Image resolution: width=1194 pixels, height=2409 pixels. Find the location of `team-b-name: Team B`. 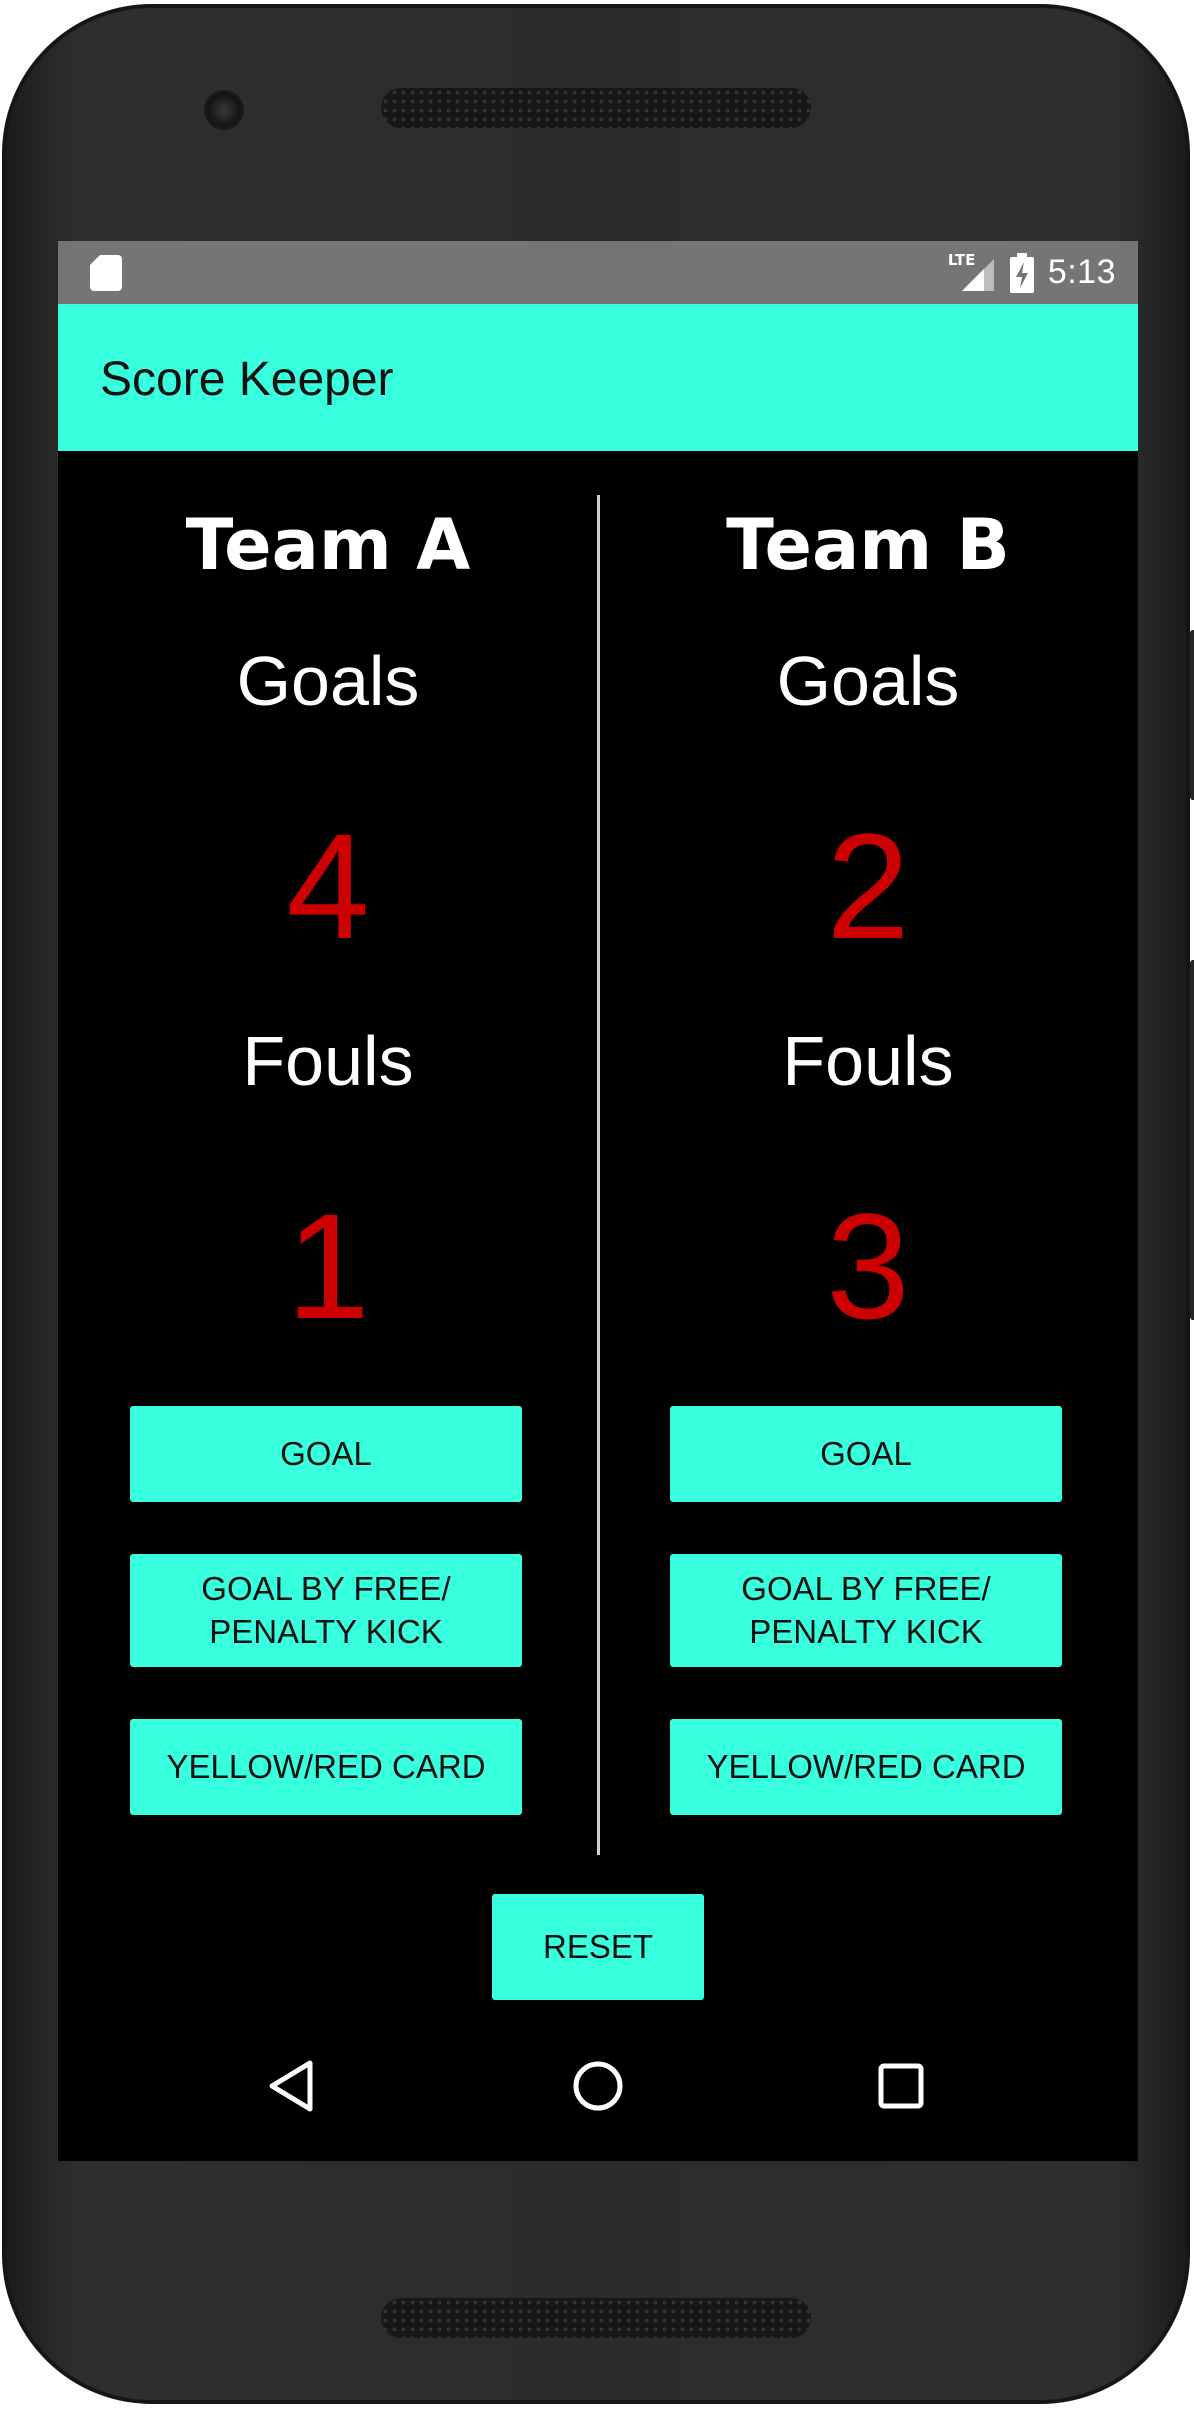

team-b-name: Team B is located at coordinates (868, 545).